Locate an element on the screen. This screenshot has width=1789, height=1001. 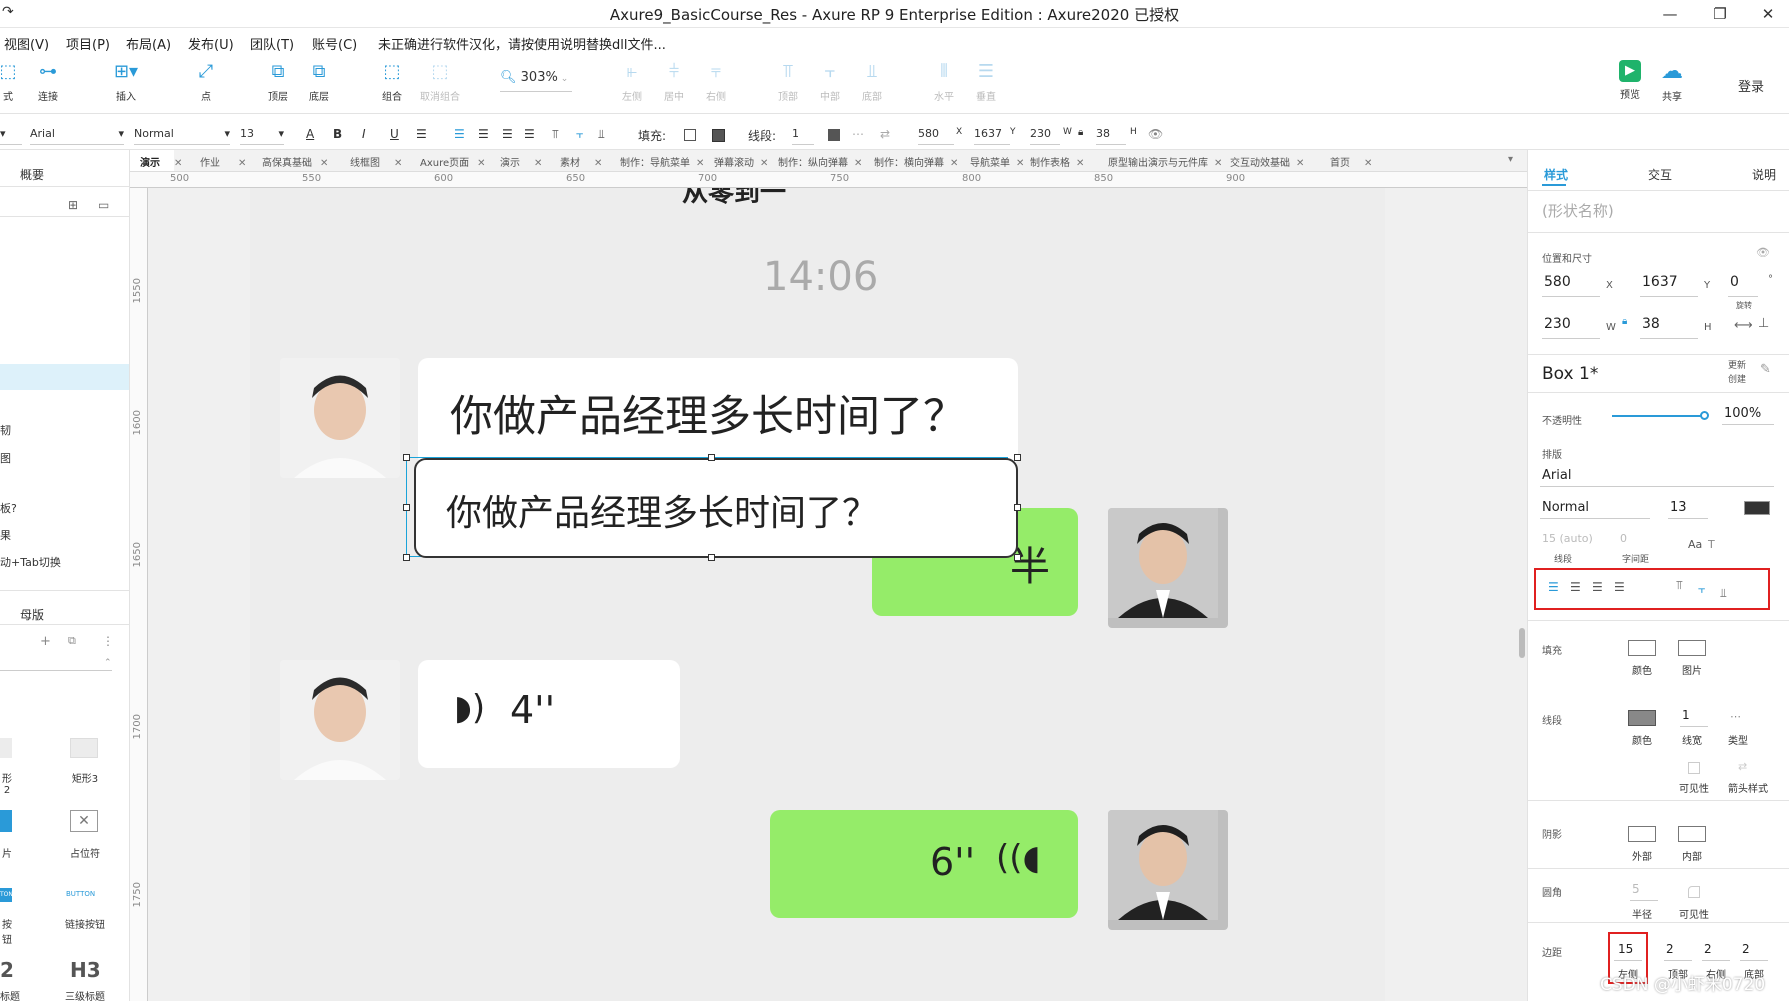
distribute-h-button: ⫴ 水平 is located at coordinates (944, 81).